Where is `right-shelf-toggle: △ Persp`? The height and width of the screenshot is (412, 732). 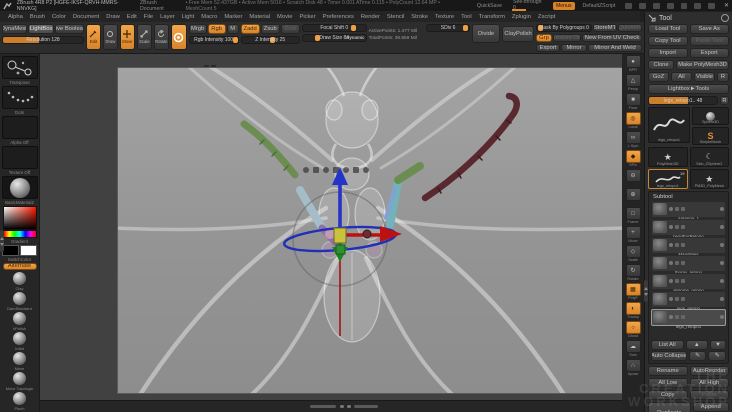 right-shelf-toggle: △ Persp is located at coordinates (633, 83).